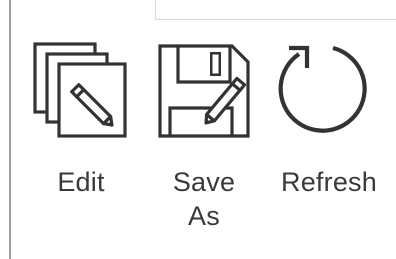 Image resolution: width=396 pixels, height=259 pixels. Describe the element at coordinates (329, 182) in the screenshot. I see `refresh-label: Refresh` at that location.